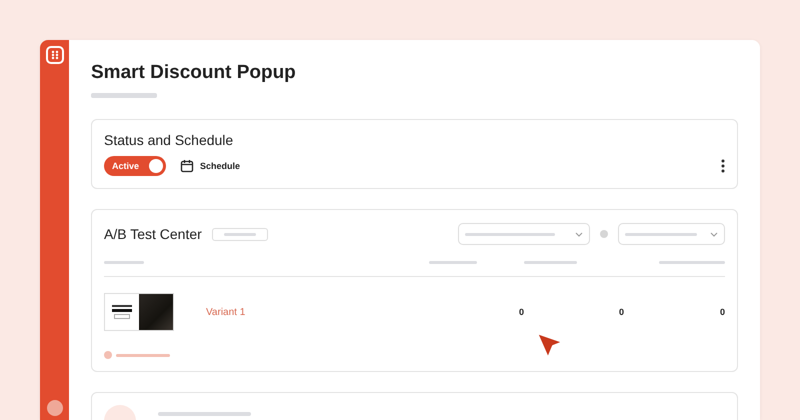 The height and width of the screenshot is (420, 800). I want to click on variant-link: Variant 1, so click(226, 312).